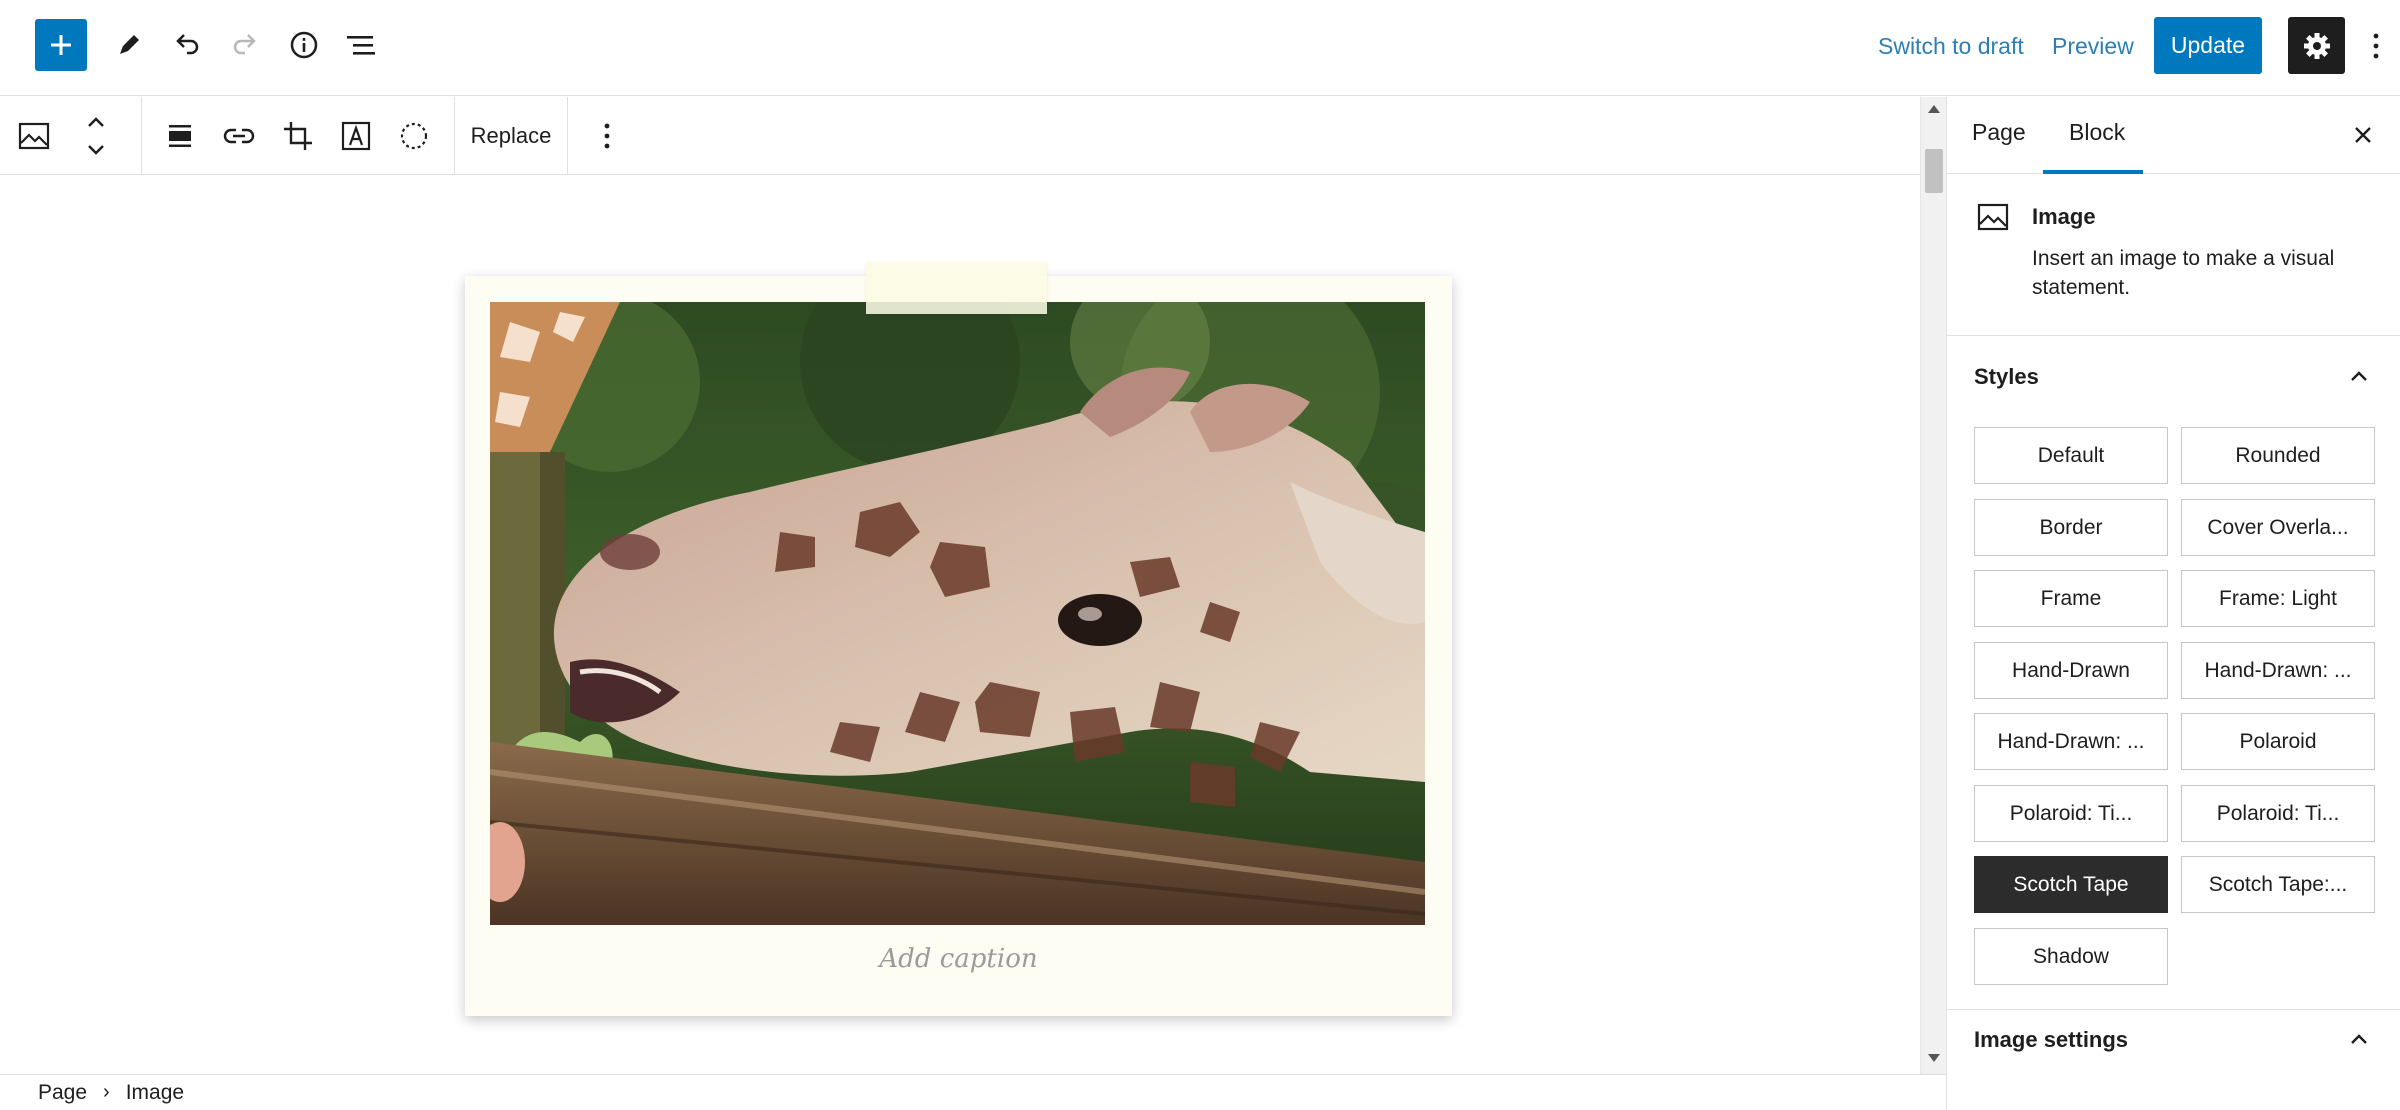  Describe the element at coordinates (62, 1093) in the screenshot. I see `breadcrumb-item-page: Page` at that location.